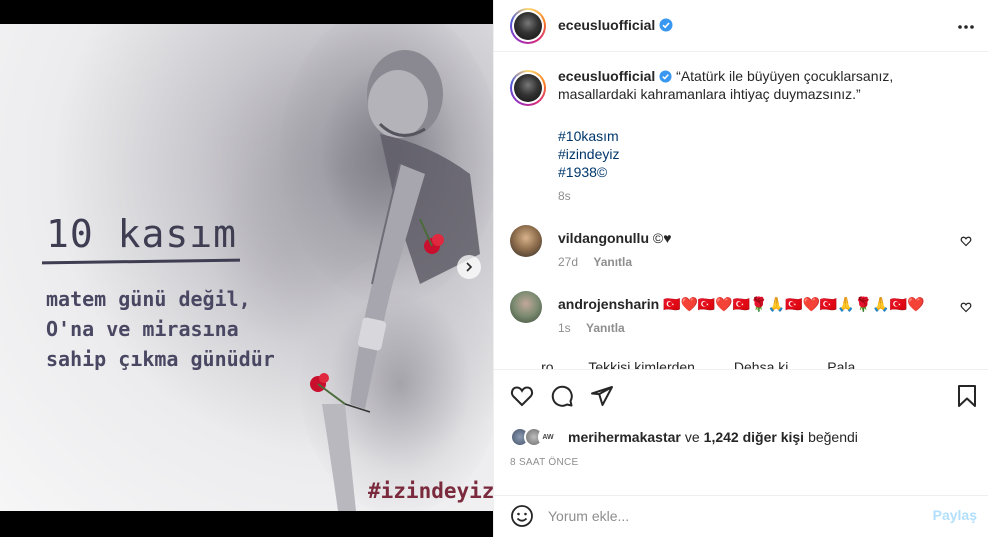 This screenshot has height=537, width=988. What do you see at coordinates (733, 516) in the screenshot?
I see `comment-input` at bounding box center [733, 516].